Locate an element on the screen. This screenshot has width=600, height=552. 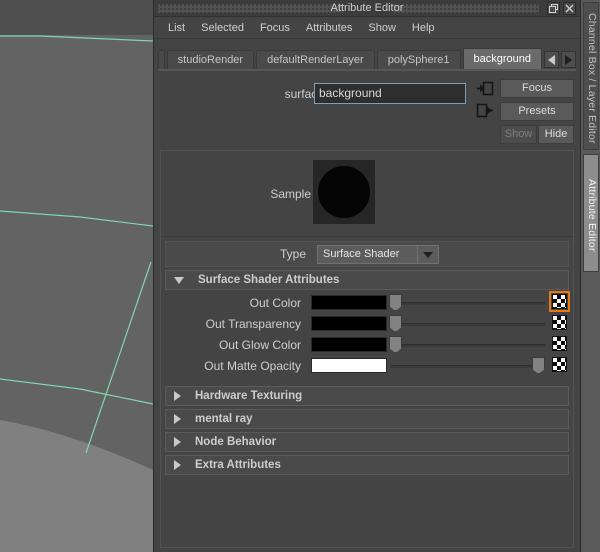
out-transparency-swatch is located at coordinates (349, 323).